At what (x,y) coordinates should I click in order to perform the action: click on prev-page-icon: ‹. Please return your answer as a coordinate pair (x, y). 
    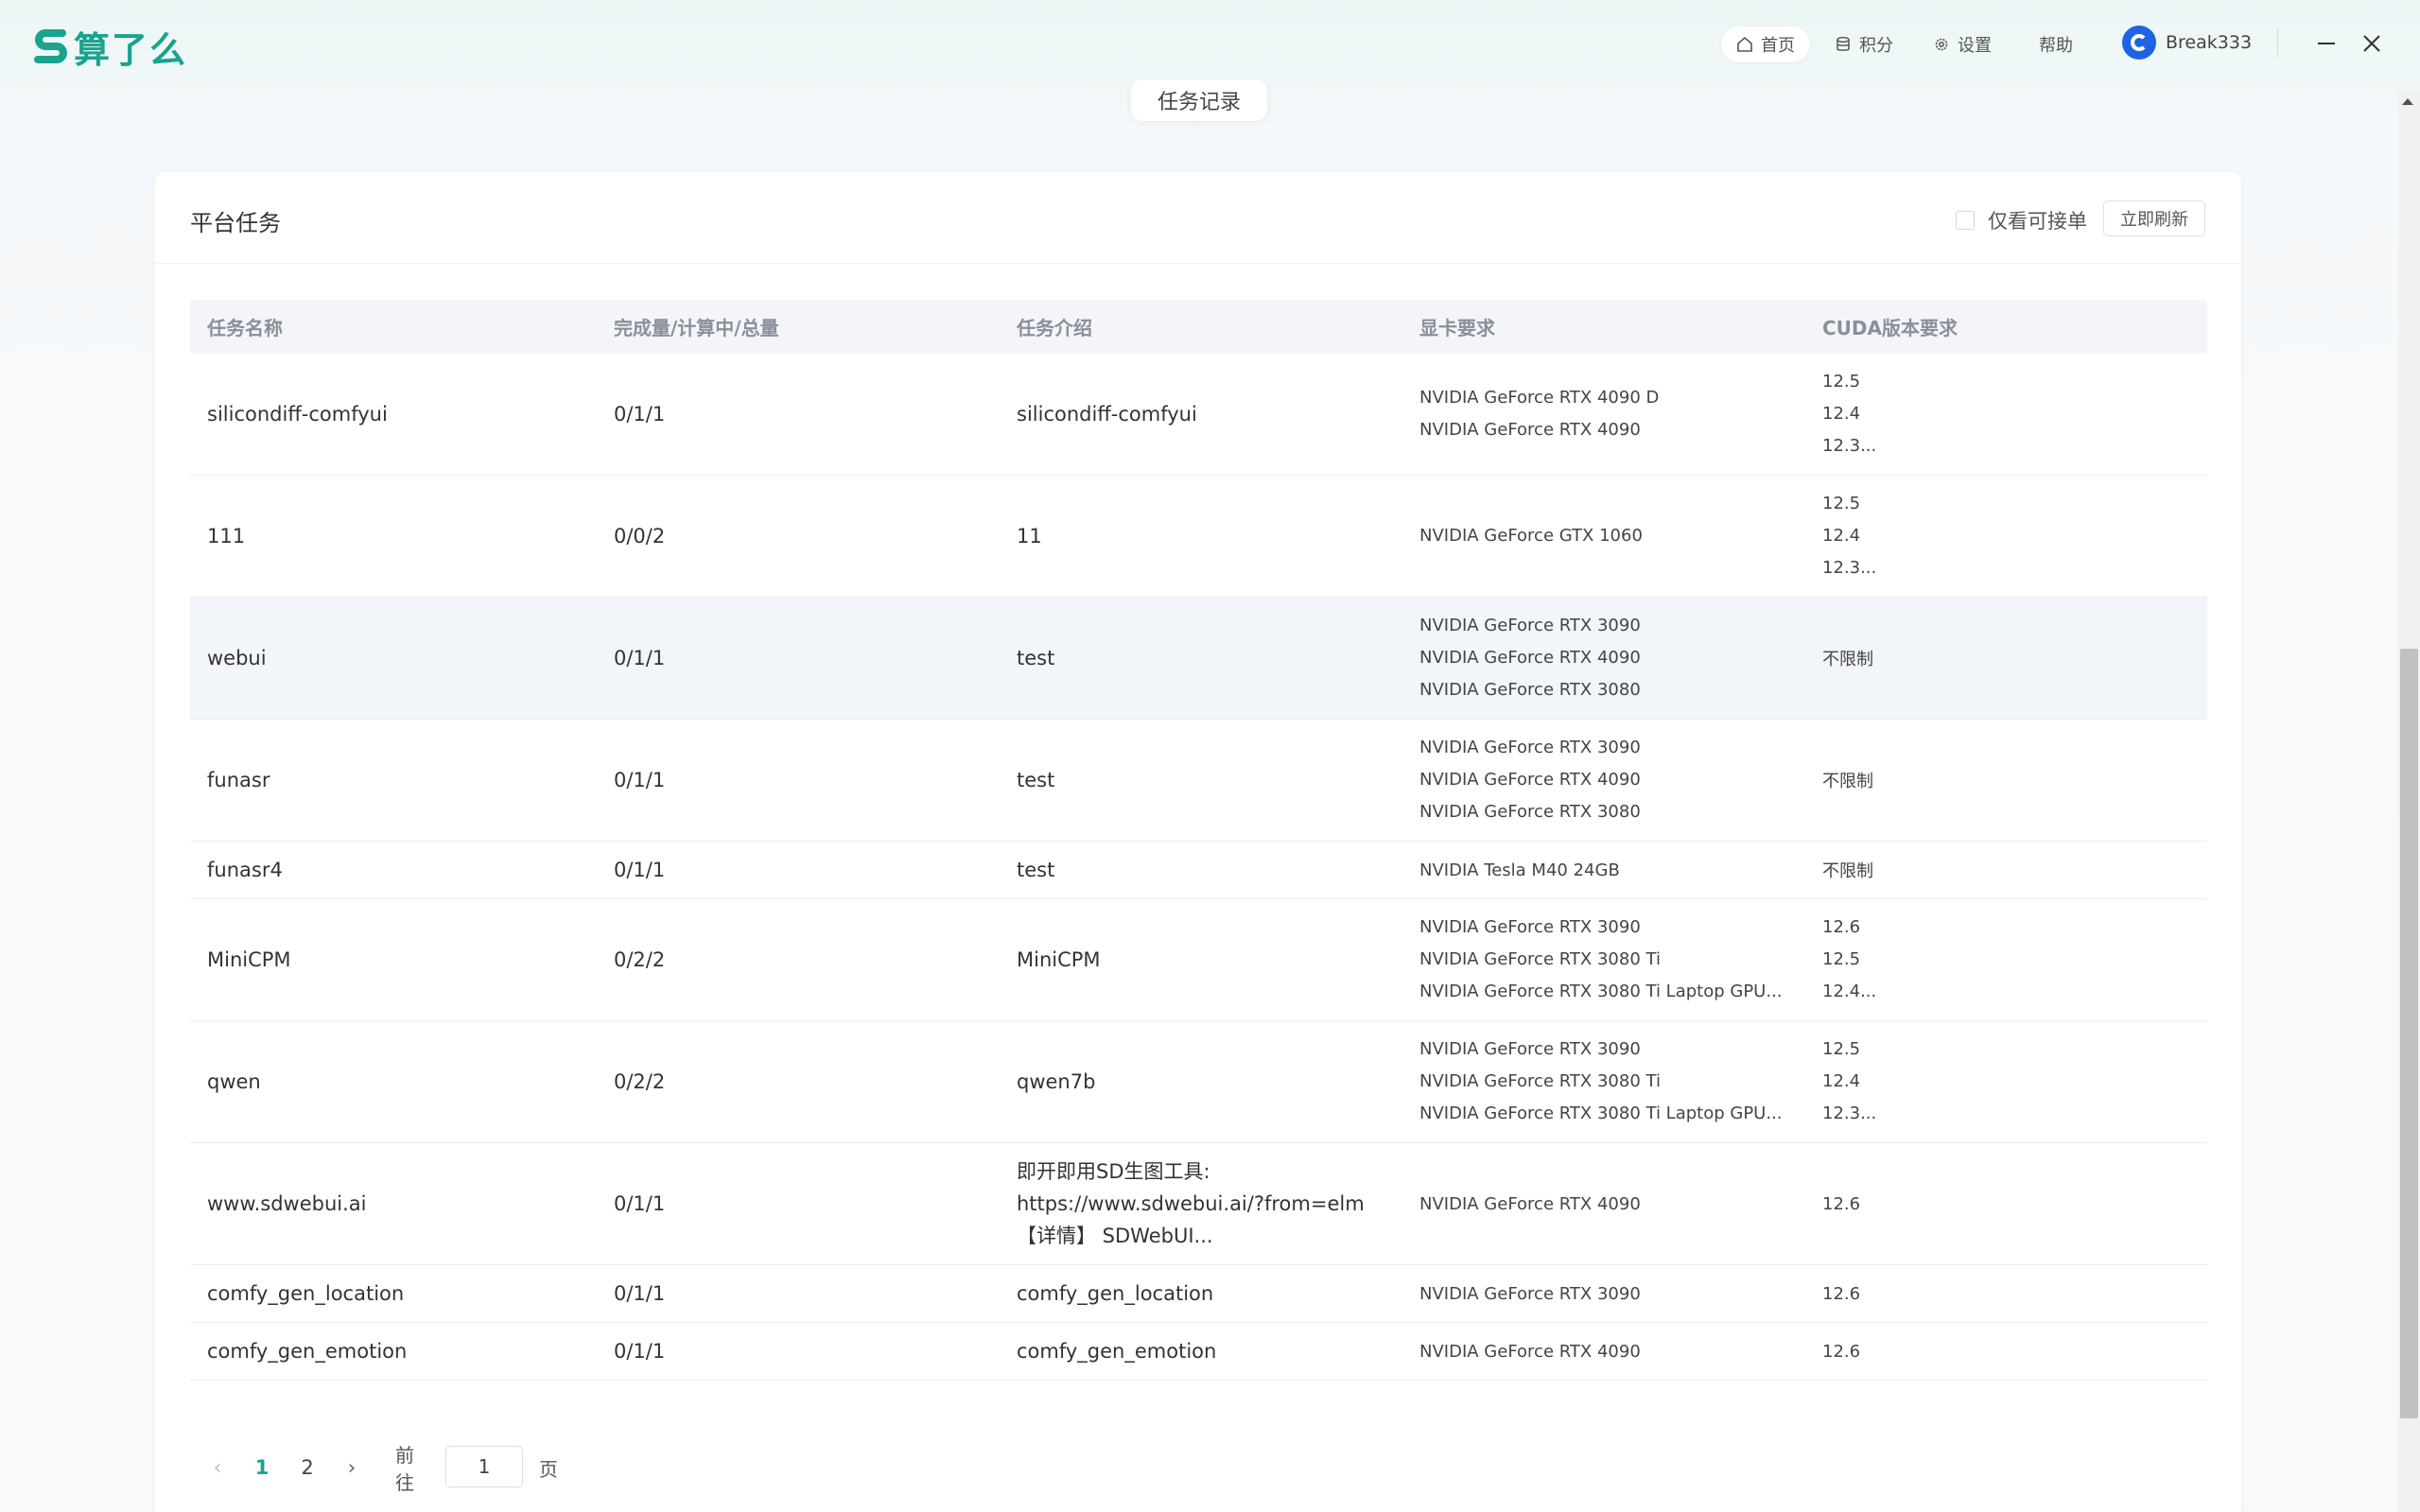
    Looking at the image, I should click on (218, 1467).